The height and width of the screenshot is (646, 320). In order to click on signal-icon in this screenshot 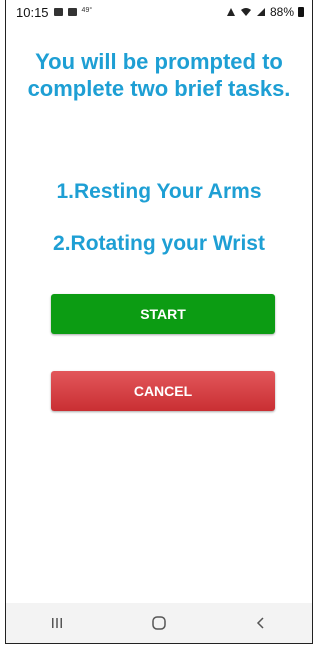, I will do `click(260, 12)`.